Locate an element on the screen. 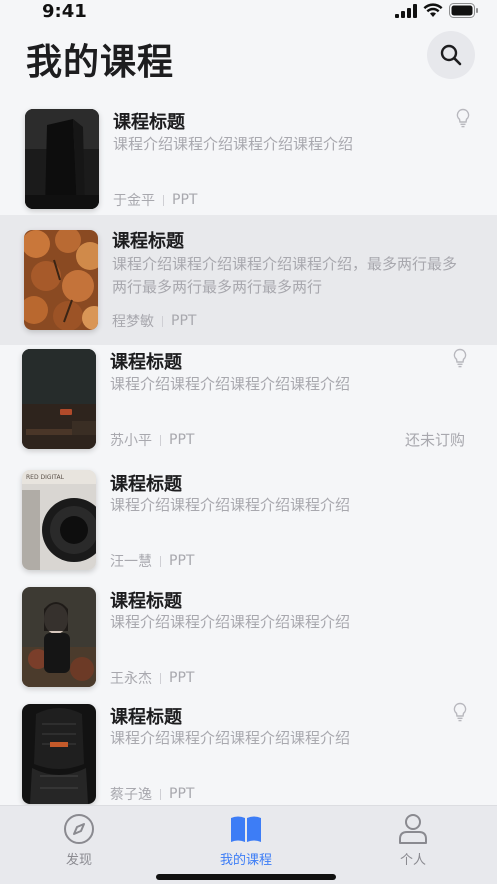  tab-profile: 个人 is located at coordinates (413, 840).